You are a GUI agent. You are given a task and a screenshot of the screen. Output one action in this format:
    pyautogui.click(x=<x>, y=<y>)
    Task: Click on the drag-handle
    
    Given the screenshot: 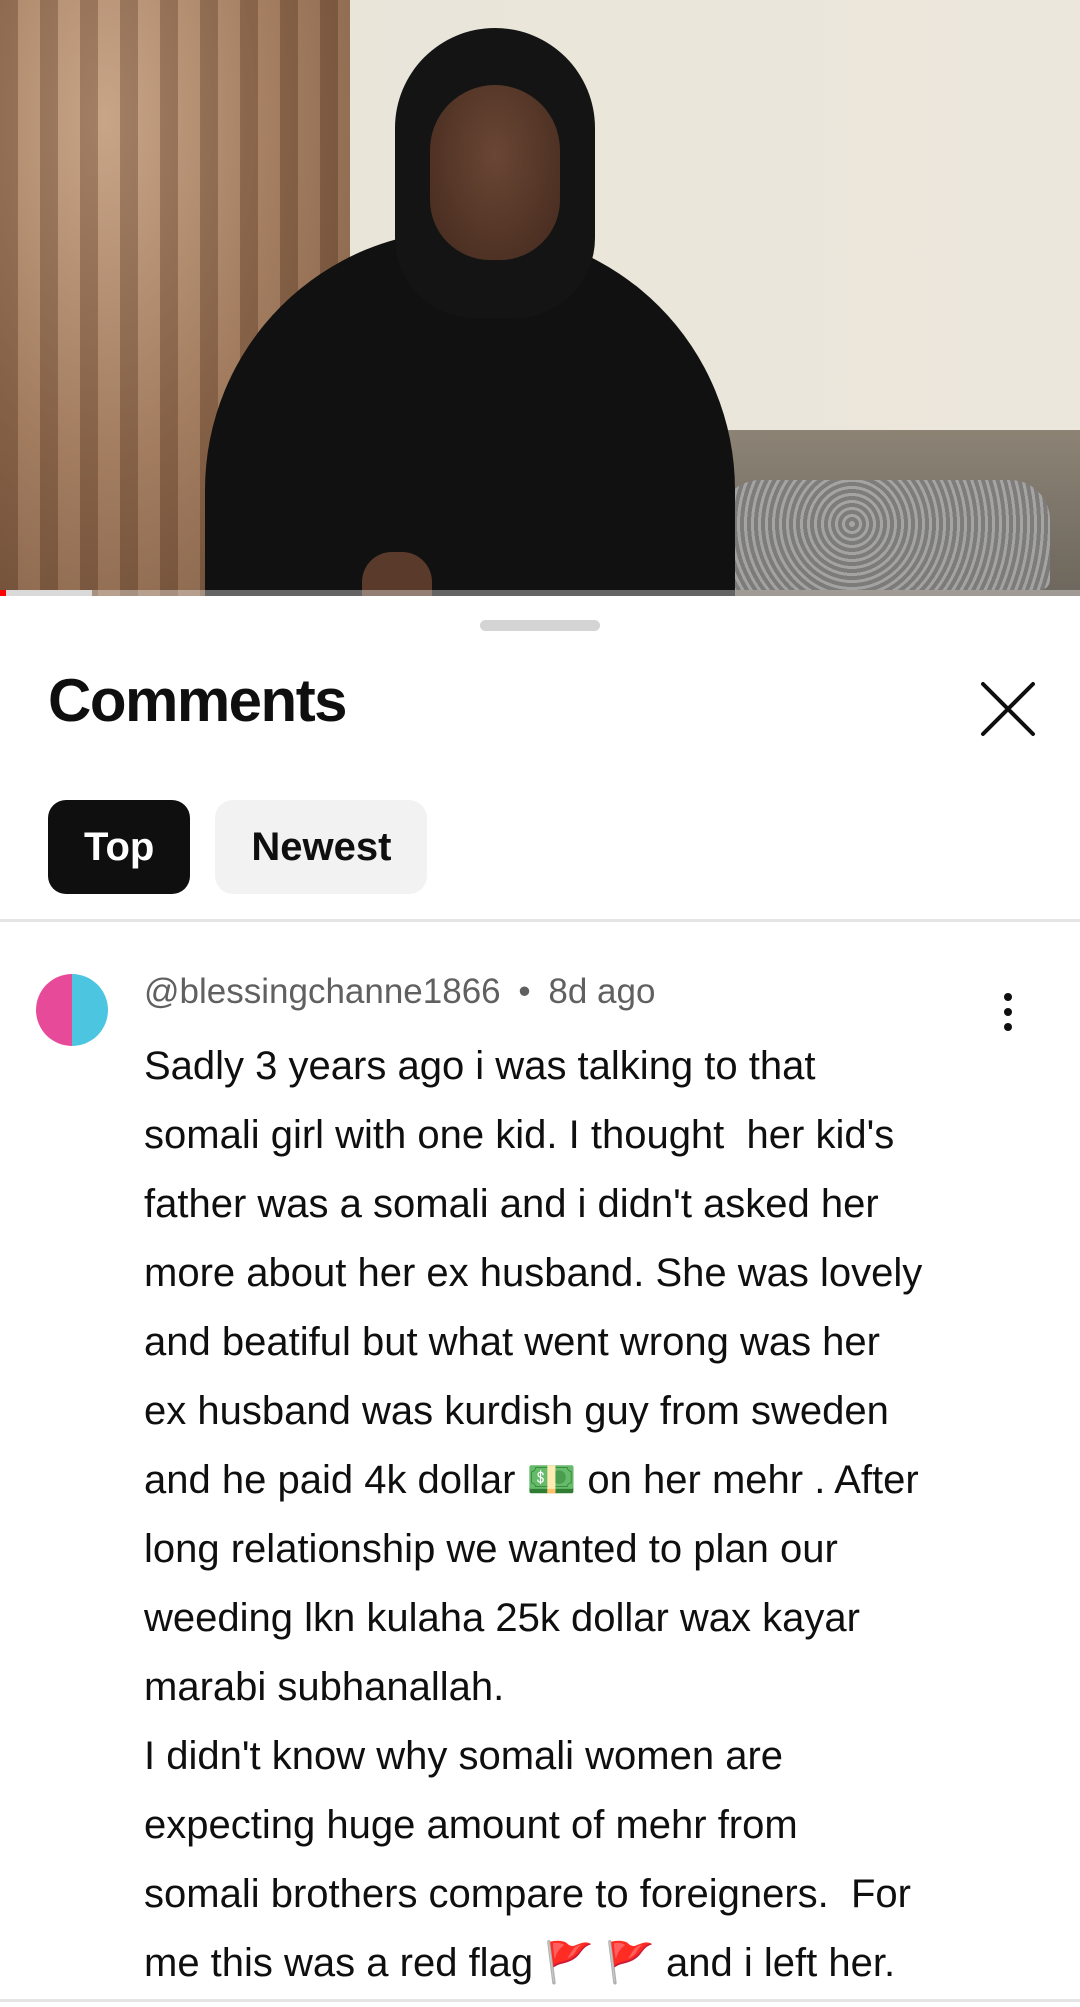 What is the action you would take?
    pyautogui.click(x=540, y=625)
    